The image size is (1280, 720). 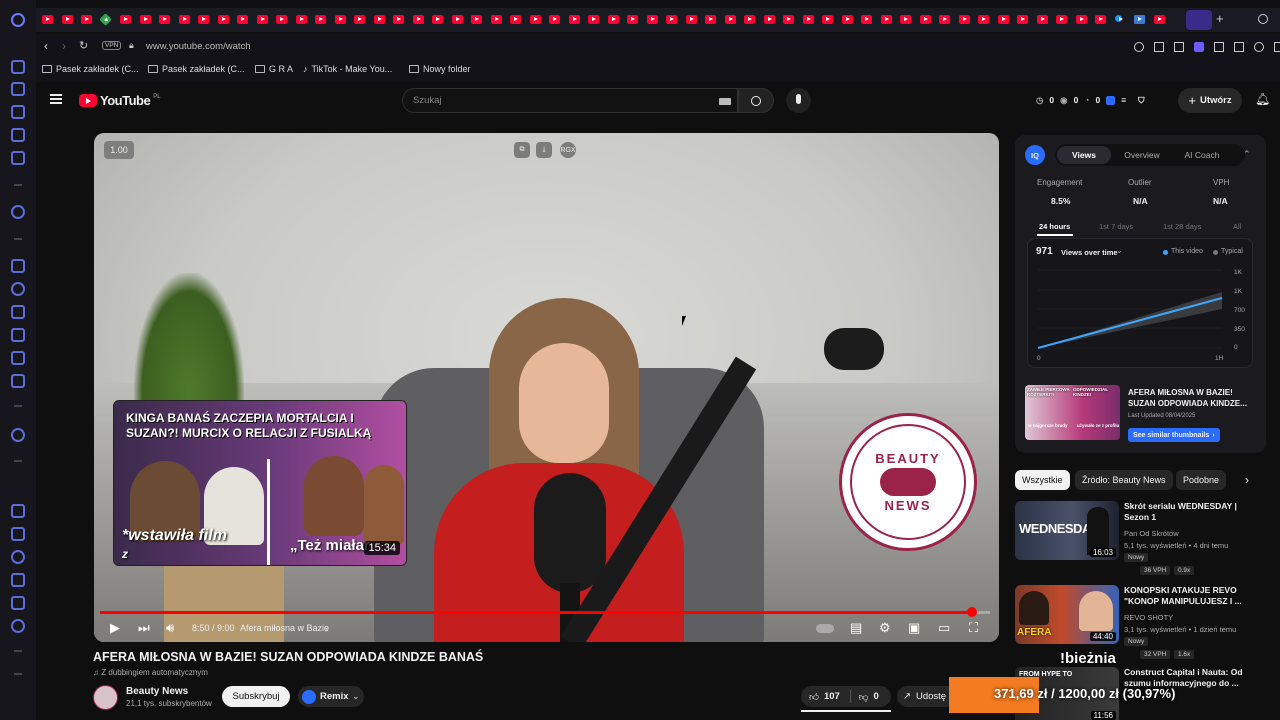 I want to click on volume-icon: 🔊︎, so click(x=170, y=628).